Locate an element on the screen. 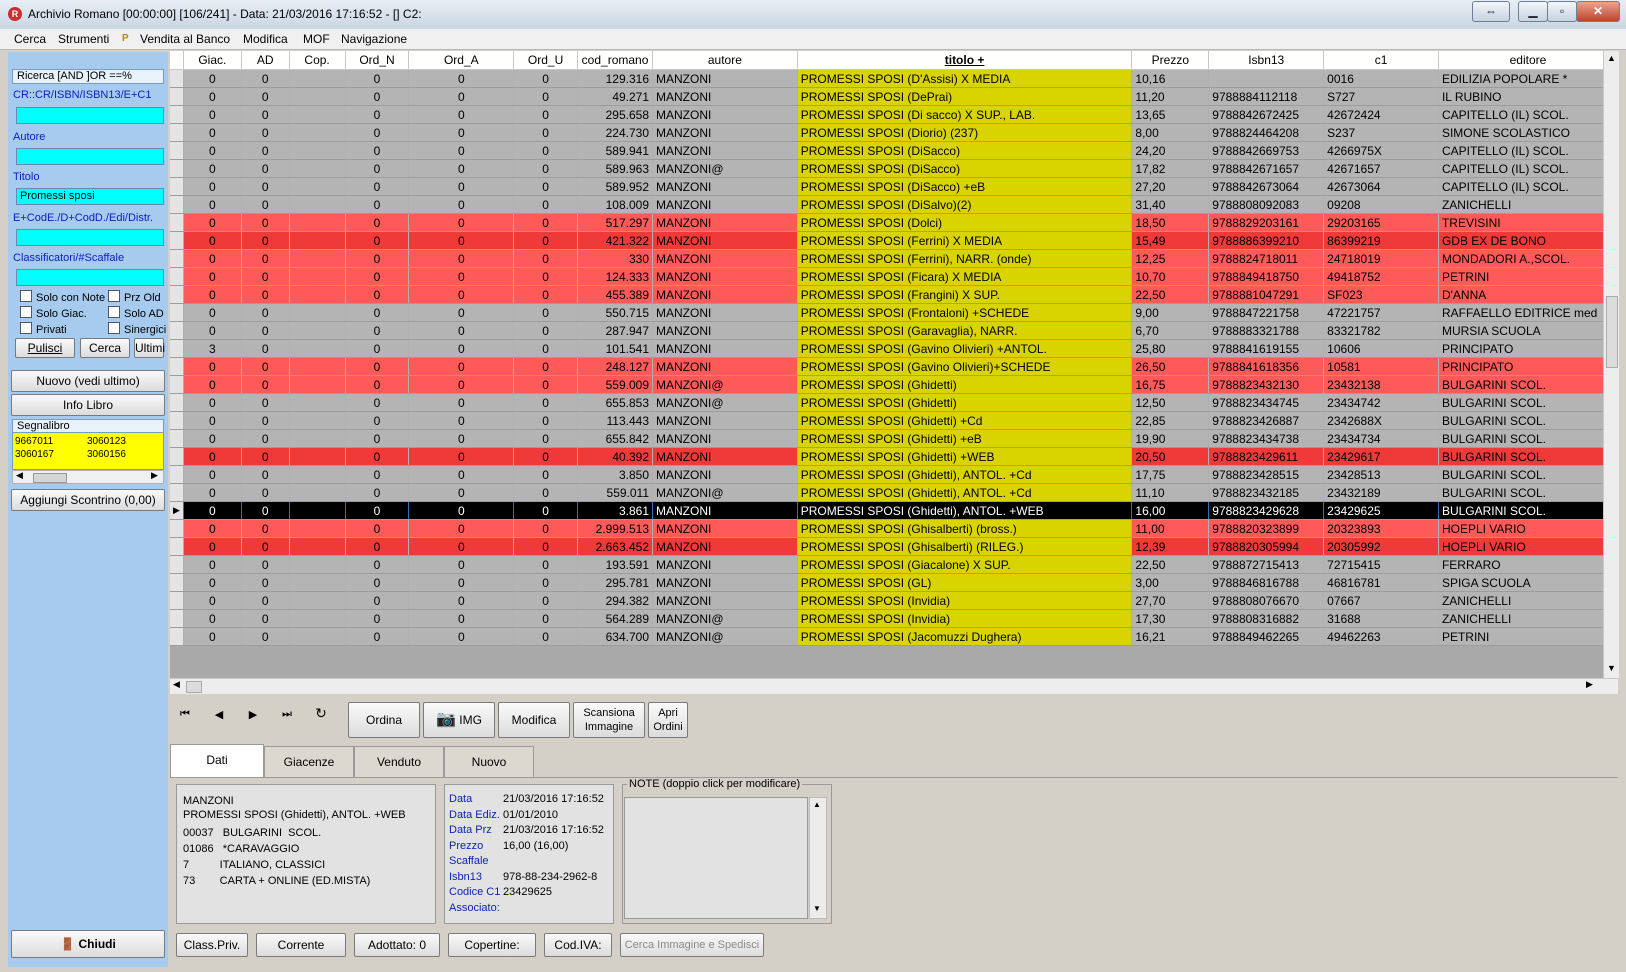 The height and width of the screenshot is (972, 1626). author-search-input is located at coordinates (90, 156).